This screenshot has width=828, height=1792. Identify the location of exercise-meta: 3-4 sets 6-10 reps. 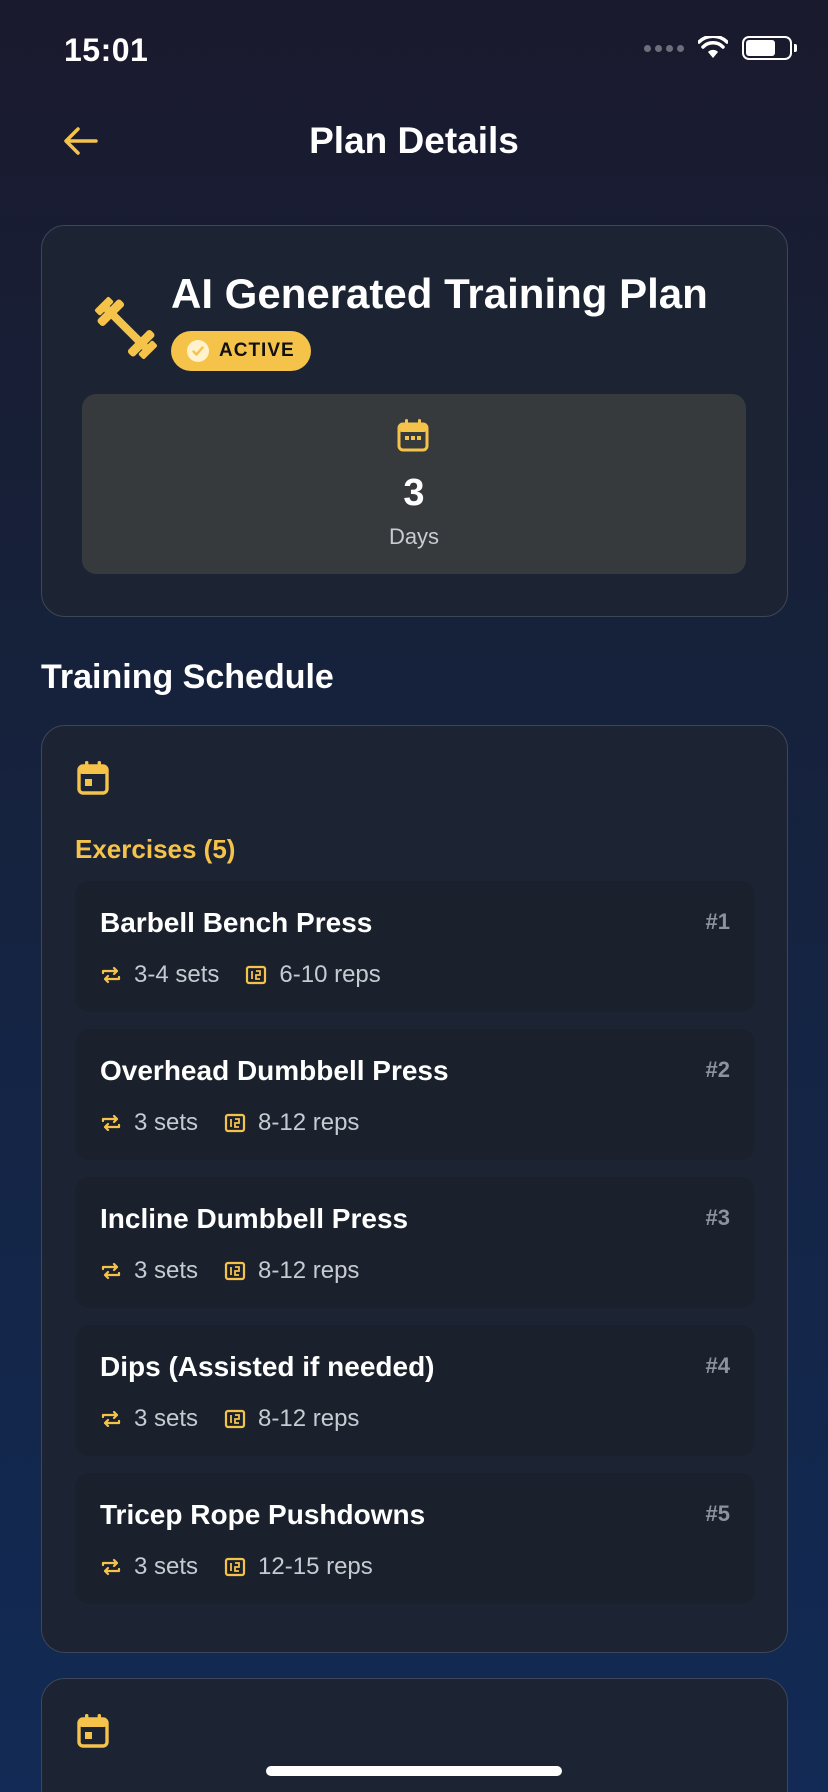
(240, 975).